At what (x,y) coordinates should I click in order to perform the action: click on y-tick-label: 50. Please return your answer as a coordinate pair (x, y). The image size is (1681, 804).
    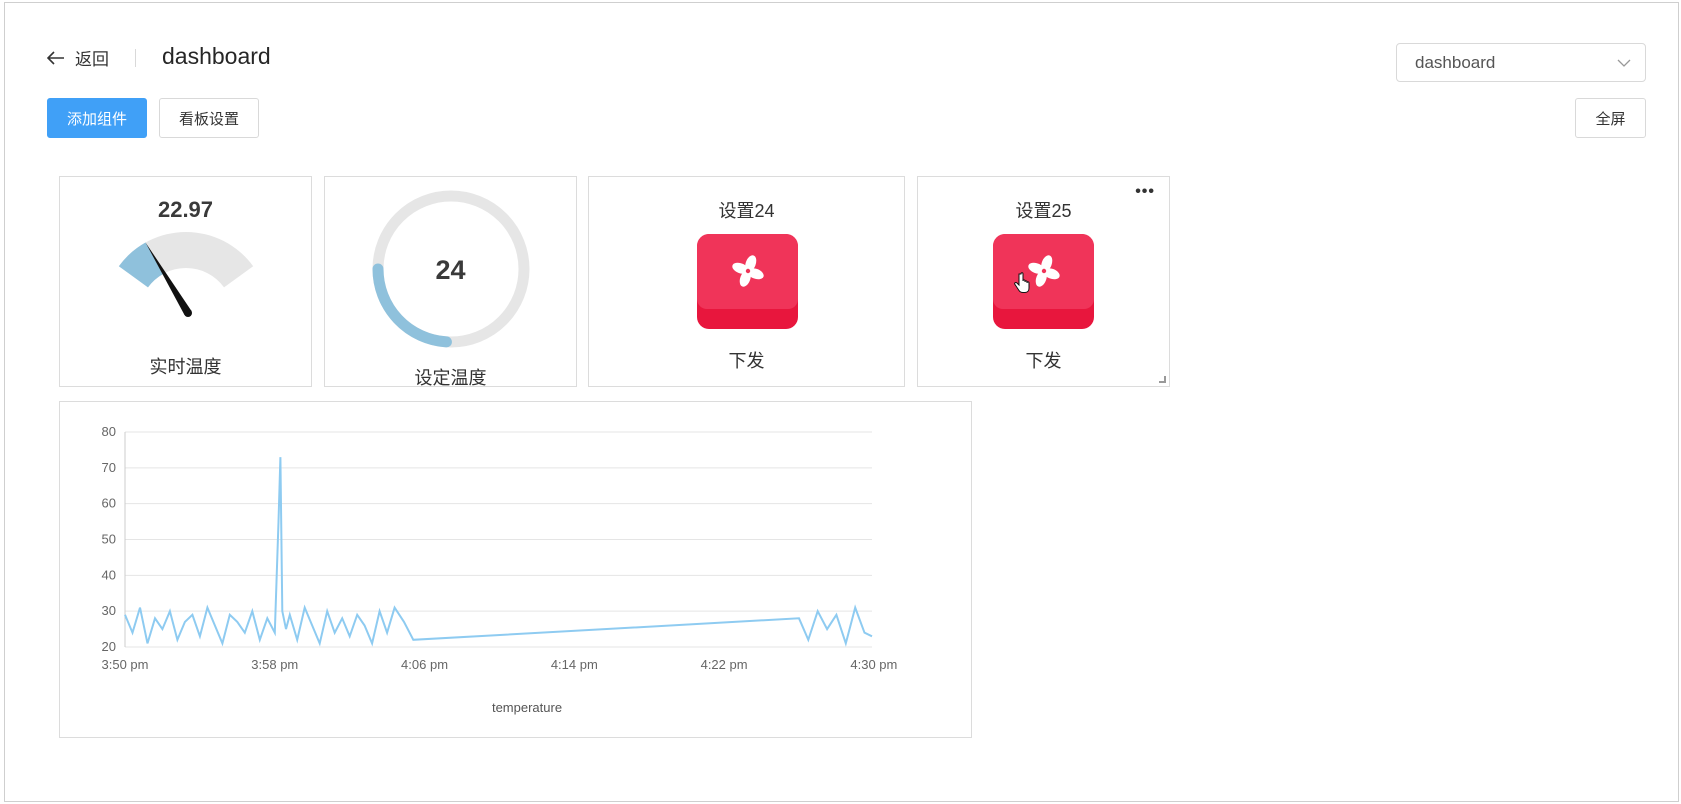
    Looking at the image, I should click on (109, 539).